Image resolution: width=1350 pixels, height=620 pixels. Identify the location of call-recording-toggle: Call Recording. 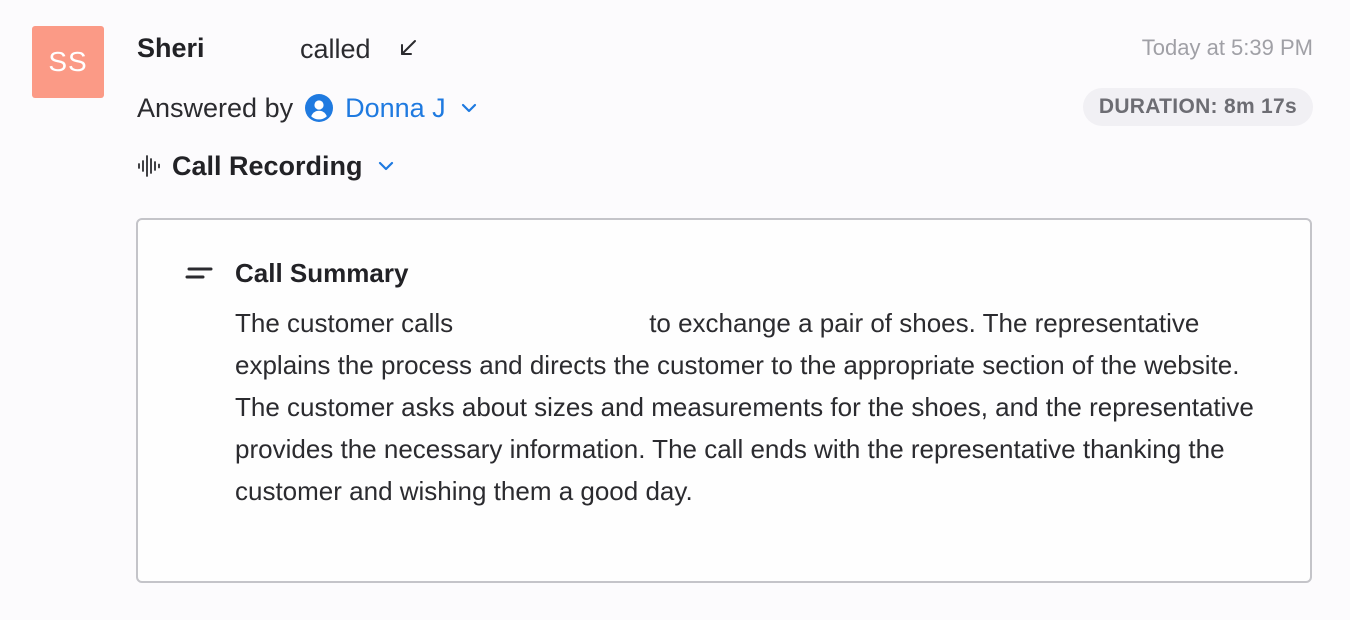
(266, 166).